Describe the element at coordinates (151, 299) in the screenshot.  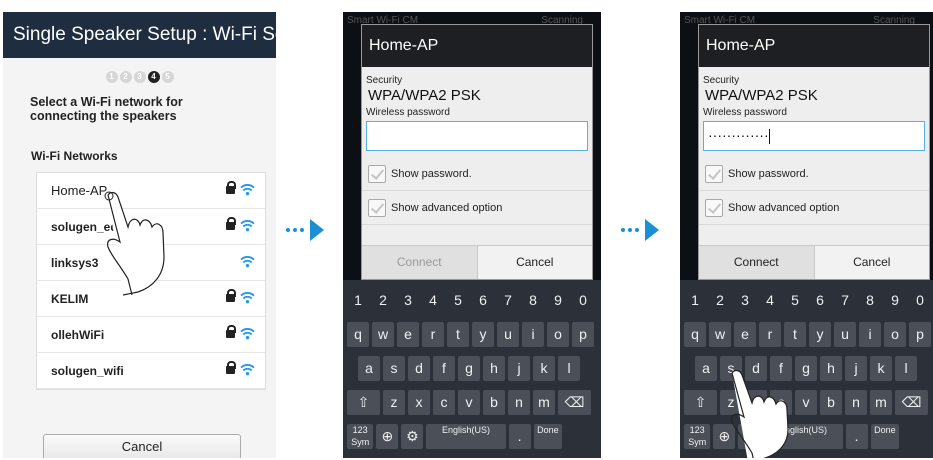
I see `network-item: KELIM` at that location.